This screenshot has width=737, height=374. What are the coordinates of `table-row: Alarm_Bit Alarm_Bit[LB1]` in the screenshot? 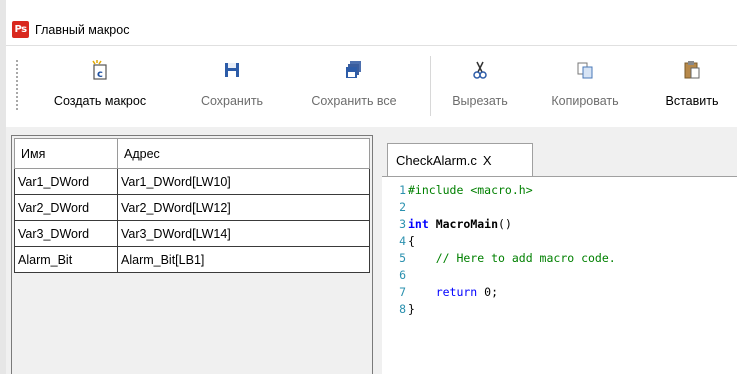 It's located at (192, 259).